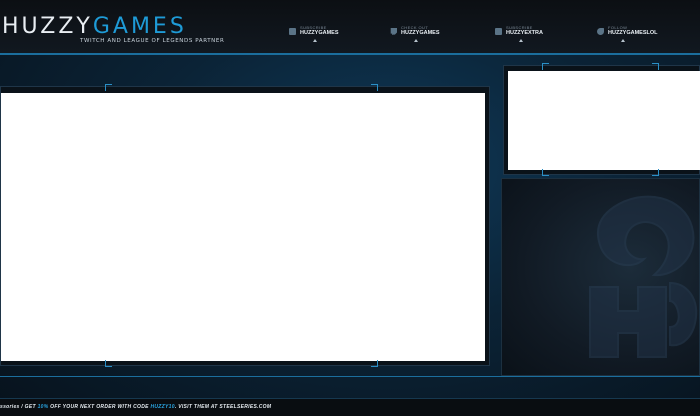  What do you see at coordinates (633, 33) in the screenshot?
I see `social-handle: HUZZYGAMESLOL` at bounding box center [633, 33].